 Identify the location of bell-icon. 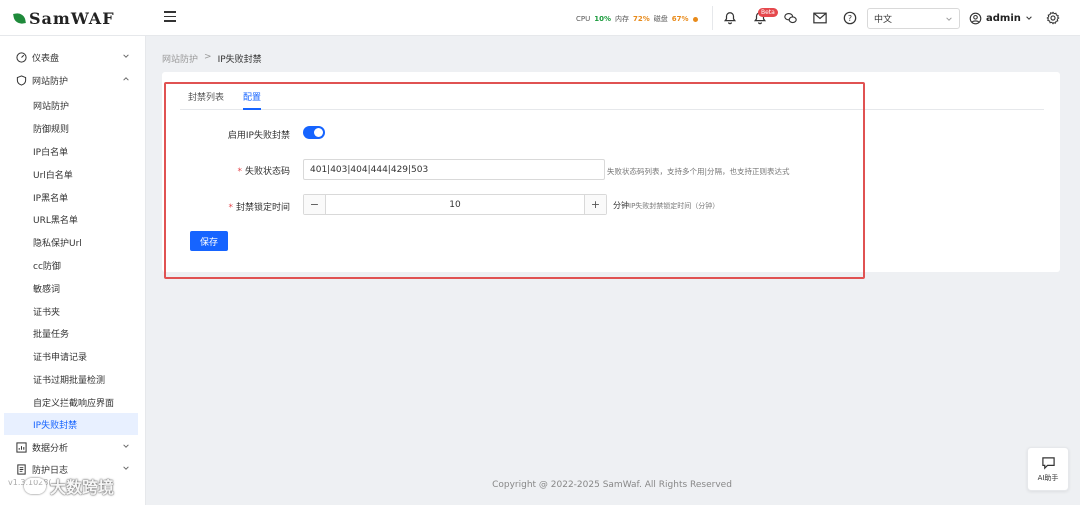
(730, 18).